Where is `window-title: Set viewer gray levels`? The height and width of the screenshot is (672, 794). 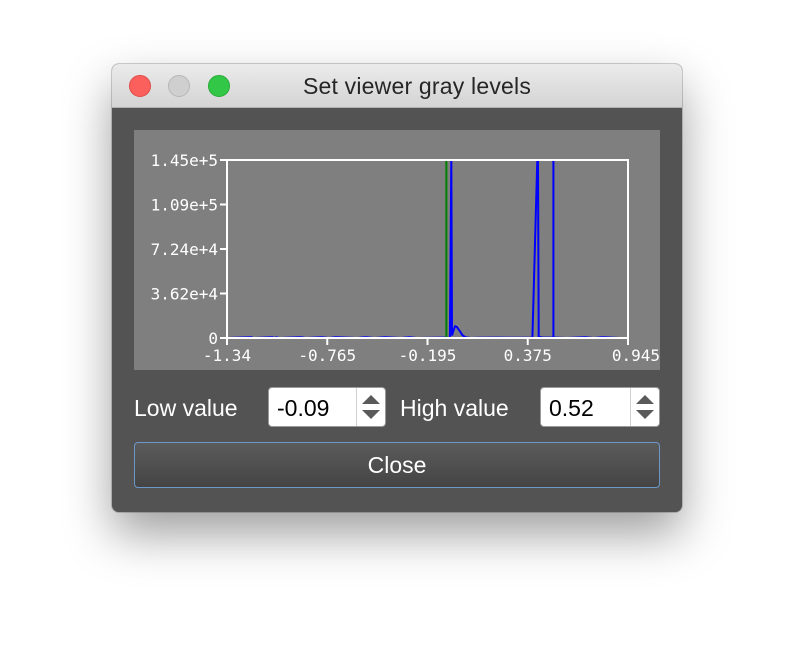 window-title: Set viewer gray levels is located at coordinates (397, 86).